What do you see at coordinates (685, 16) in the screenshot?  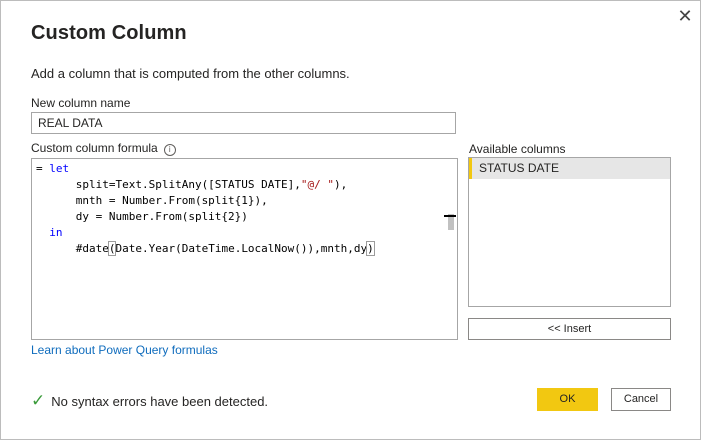 I see `close-icon: ✕` at bounding box center [685, 16].